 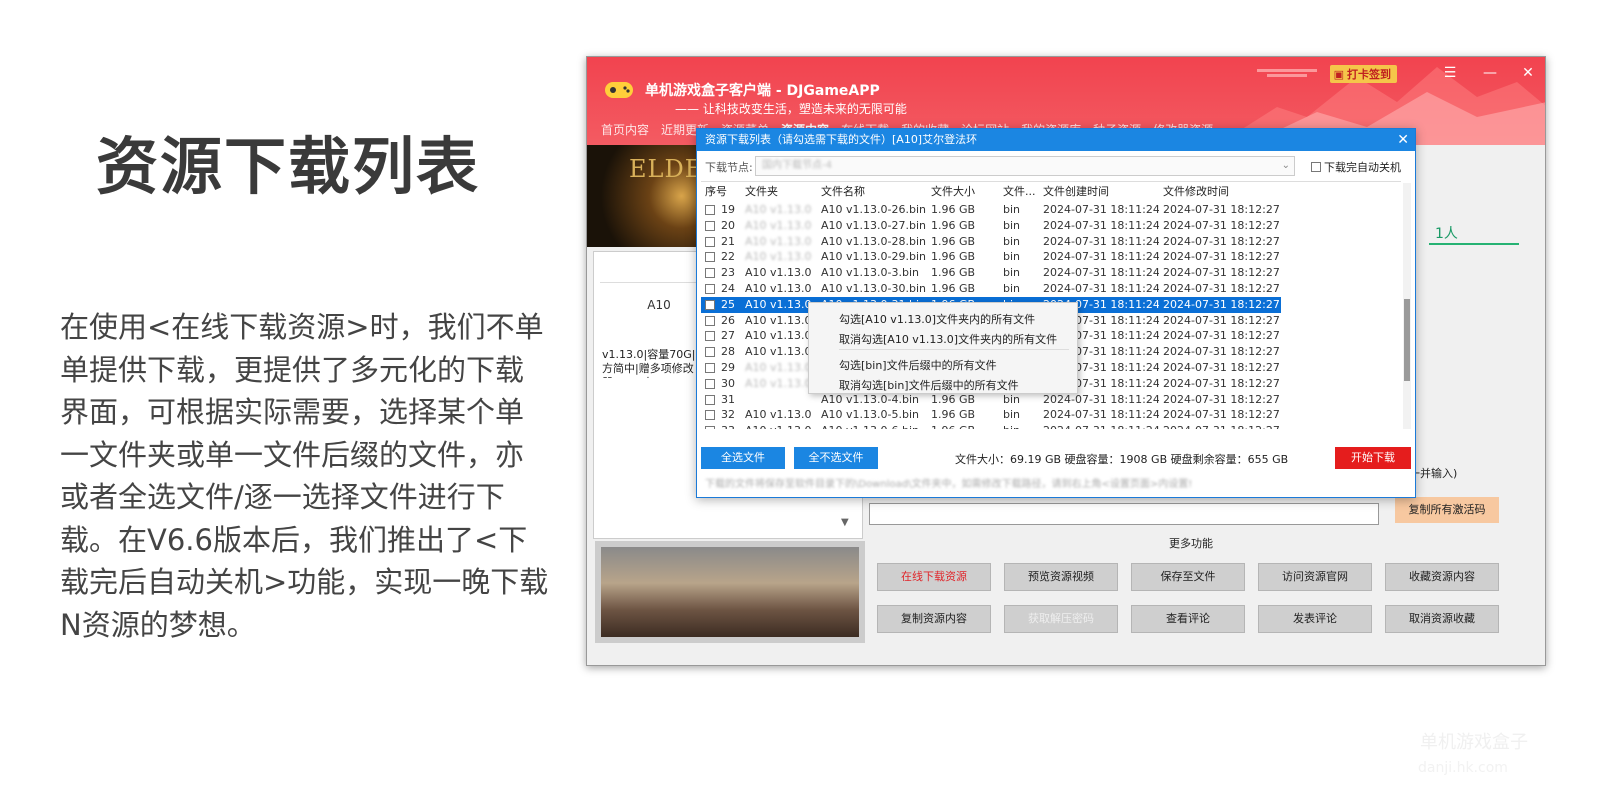 I want to click on dialog-close-icon: ✕, so click(x=1403, y=140).